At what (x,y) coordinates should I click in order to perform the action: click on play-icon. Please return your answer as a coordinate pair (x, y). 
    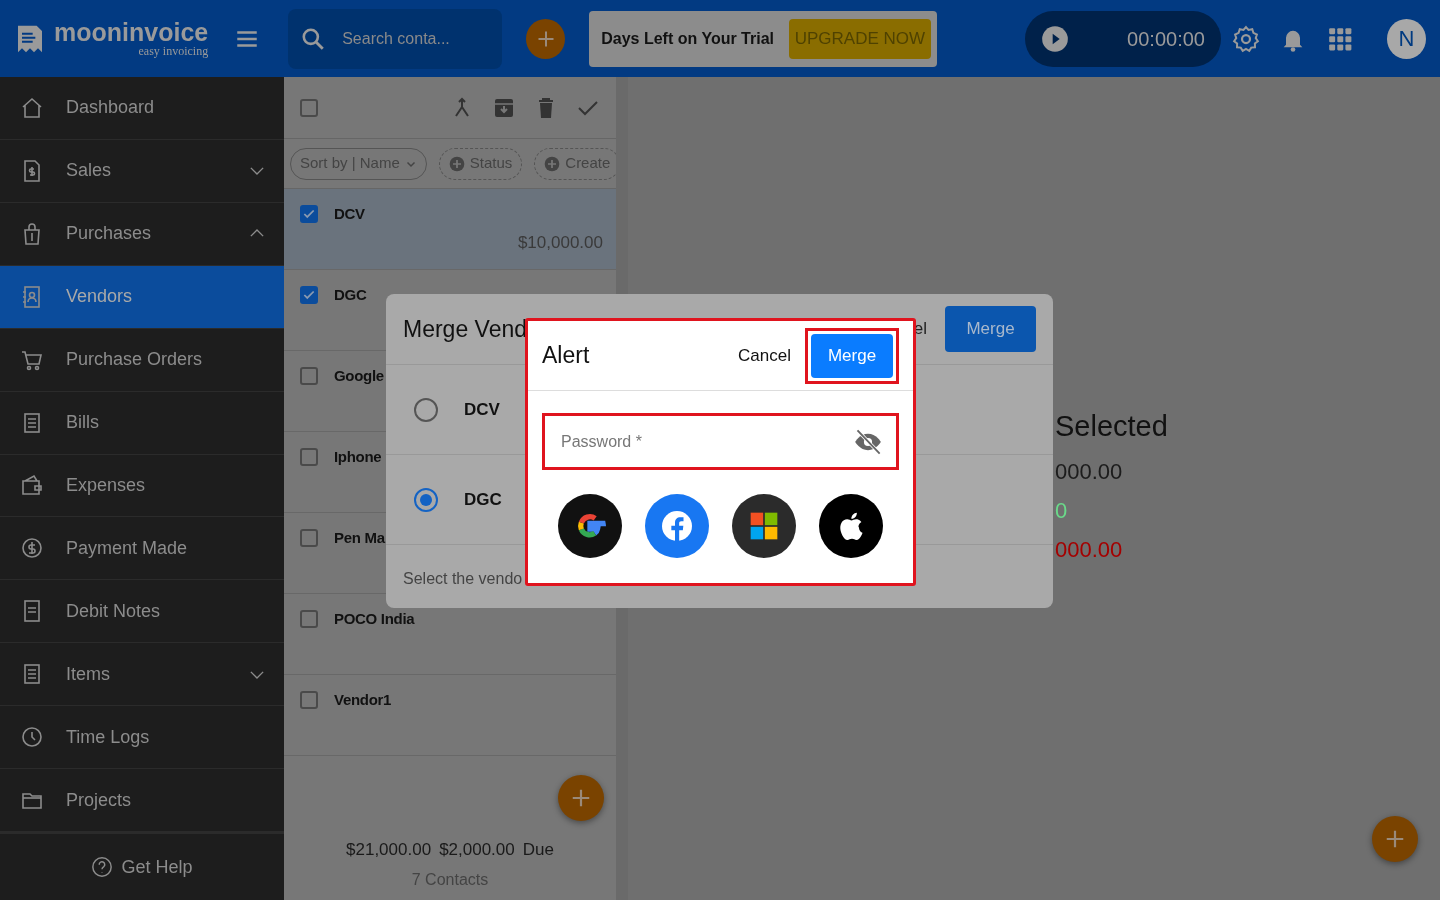
    Looking at the image, I should click on (1055, 38).